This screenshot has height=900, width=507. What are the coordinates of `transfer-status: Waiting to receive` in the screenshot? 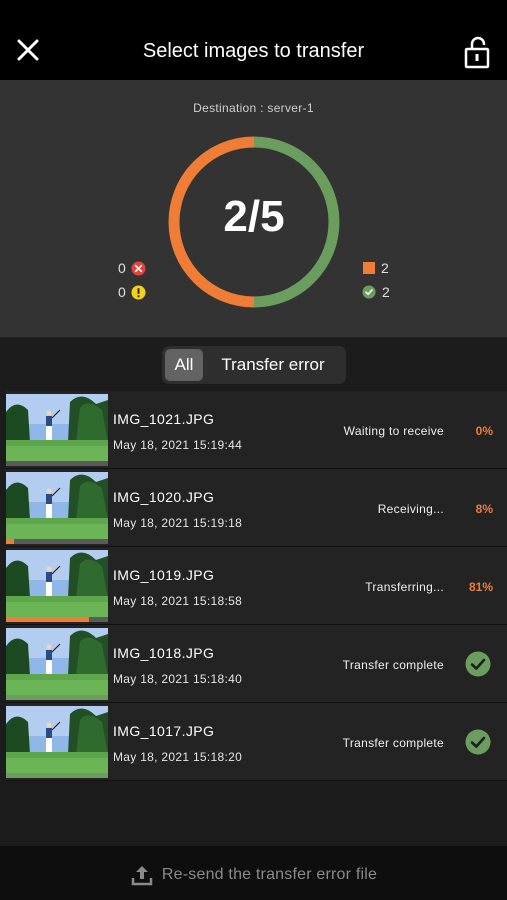 It's located at (393, 431).